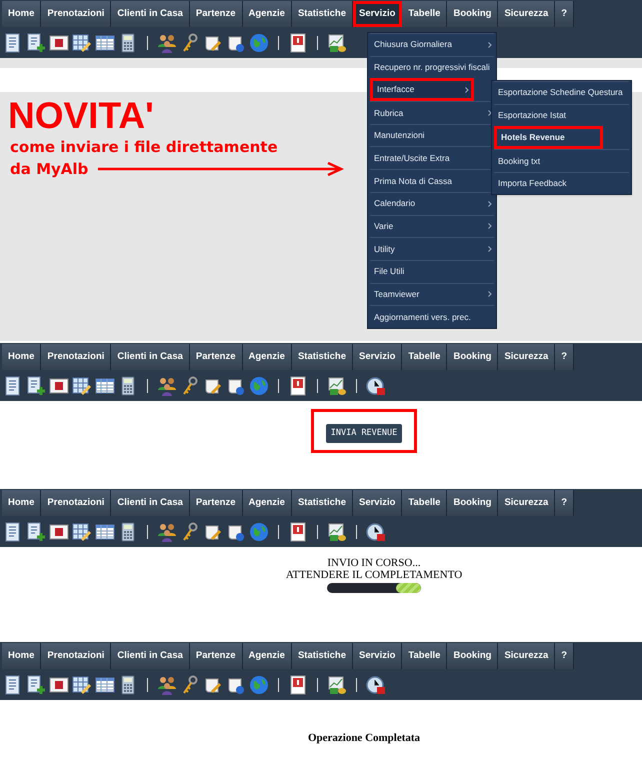 This screenshot has height=766, width=642. I want to click on menu-item: Varie, so click(432, 226).